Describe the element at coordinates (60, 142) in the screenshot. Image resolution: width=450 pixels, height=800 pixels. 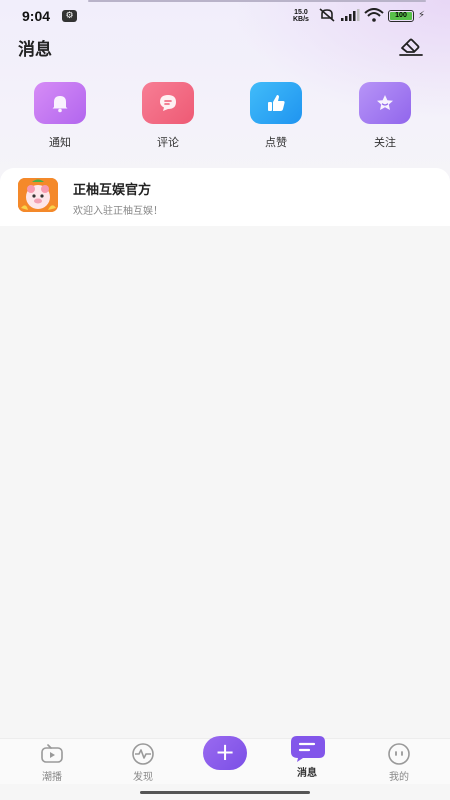
I see `quick-label-notifications: 通知` at that location.